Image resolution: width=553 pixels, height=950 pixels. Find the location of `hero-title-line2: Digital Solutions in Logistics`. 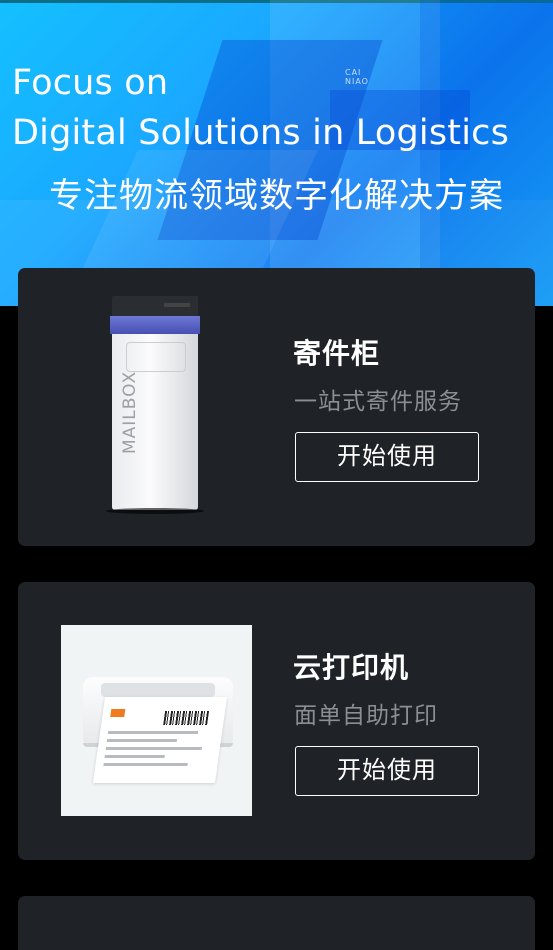

hero-title-line2: Digital Solutions in Logistics is located at coordinates (261, 133).